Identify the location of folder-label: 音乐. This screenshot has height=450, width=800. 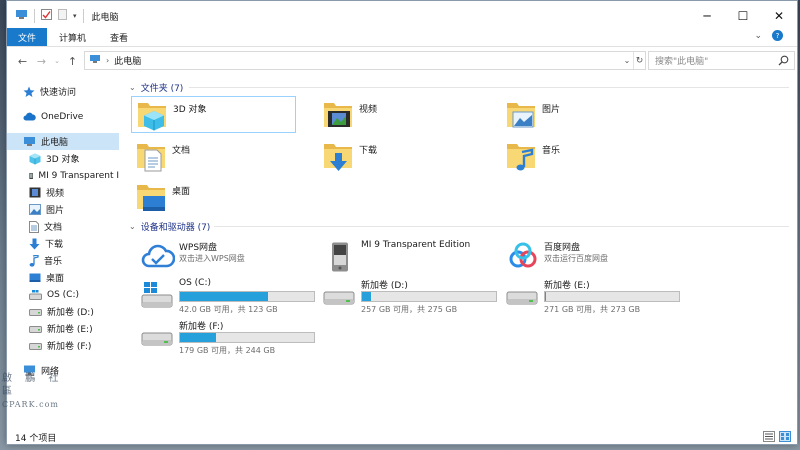
(551, 151).